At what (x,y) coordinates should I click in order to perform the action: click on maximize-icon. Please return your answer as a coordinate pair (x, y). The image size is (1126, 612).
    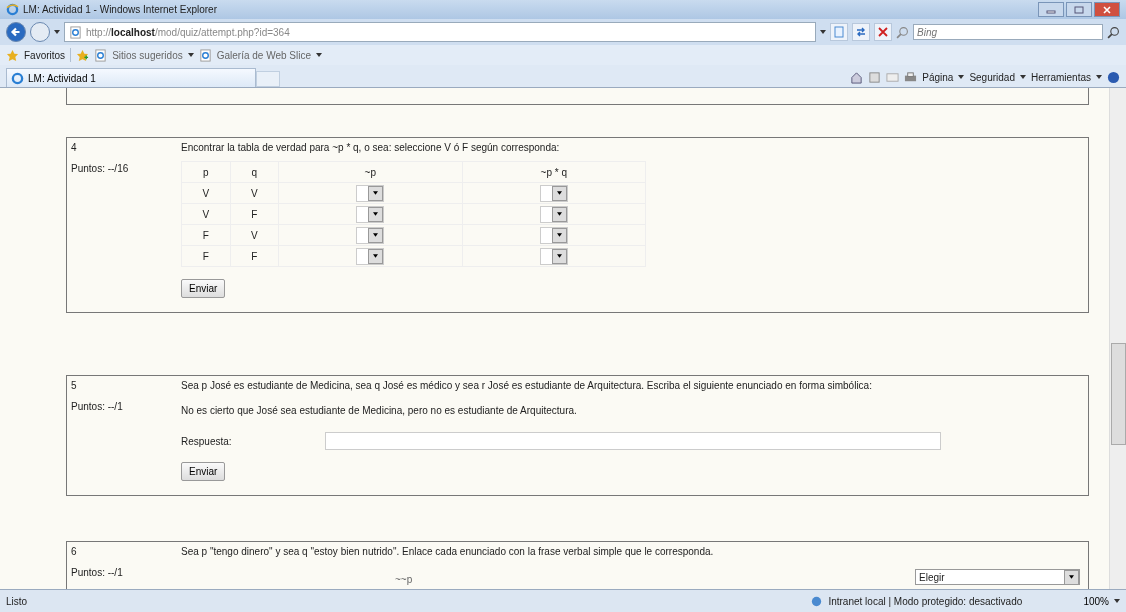
    Looking at the image, I should click on (1079, 9).